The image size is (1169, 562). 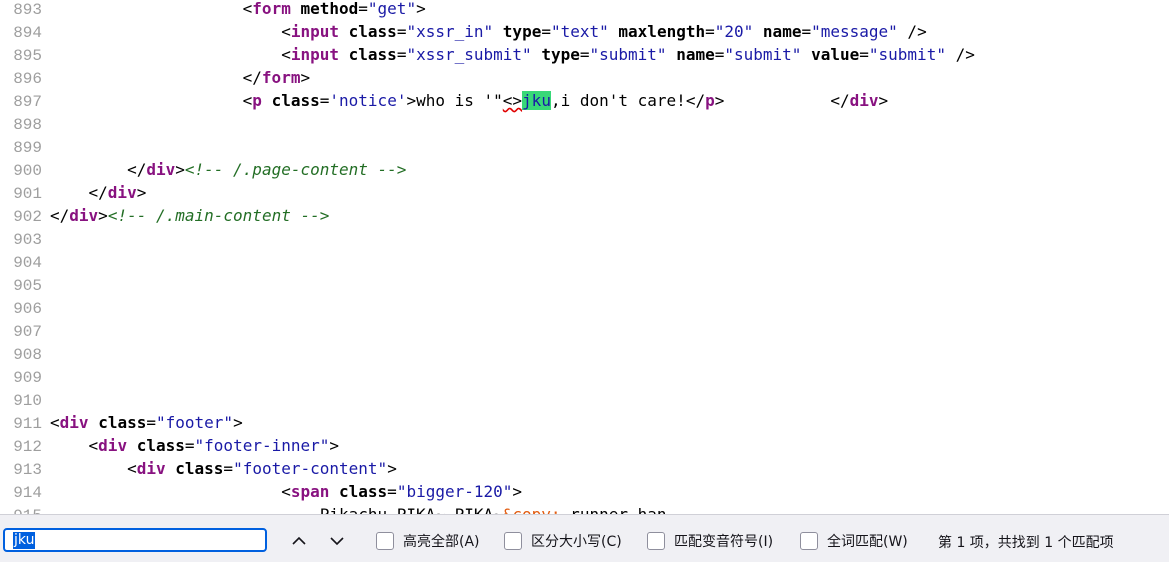 I want to click on line-number: 894, so click(x=27, y=33).